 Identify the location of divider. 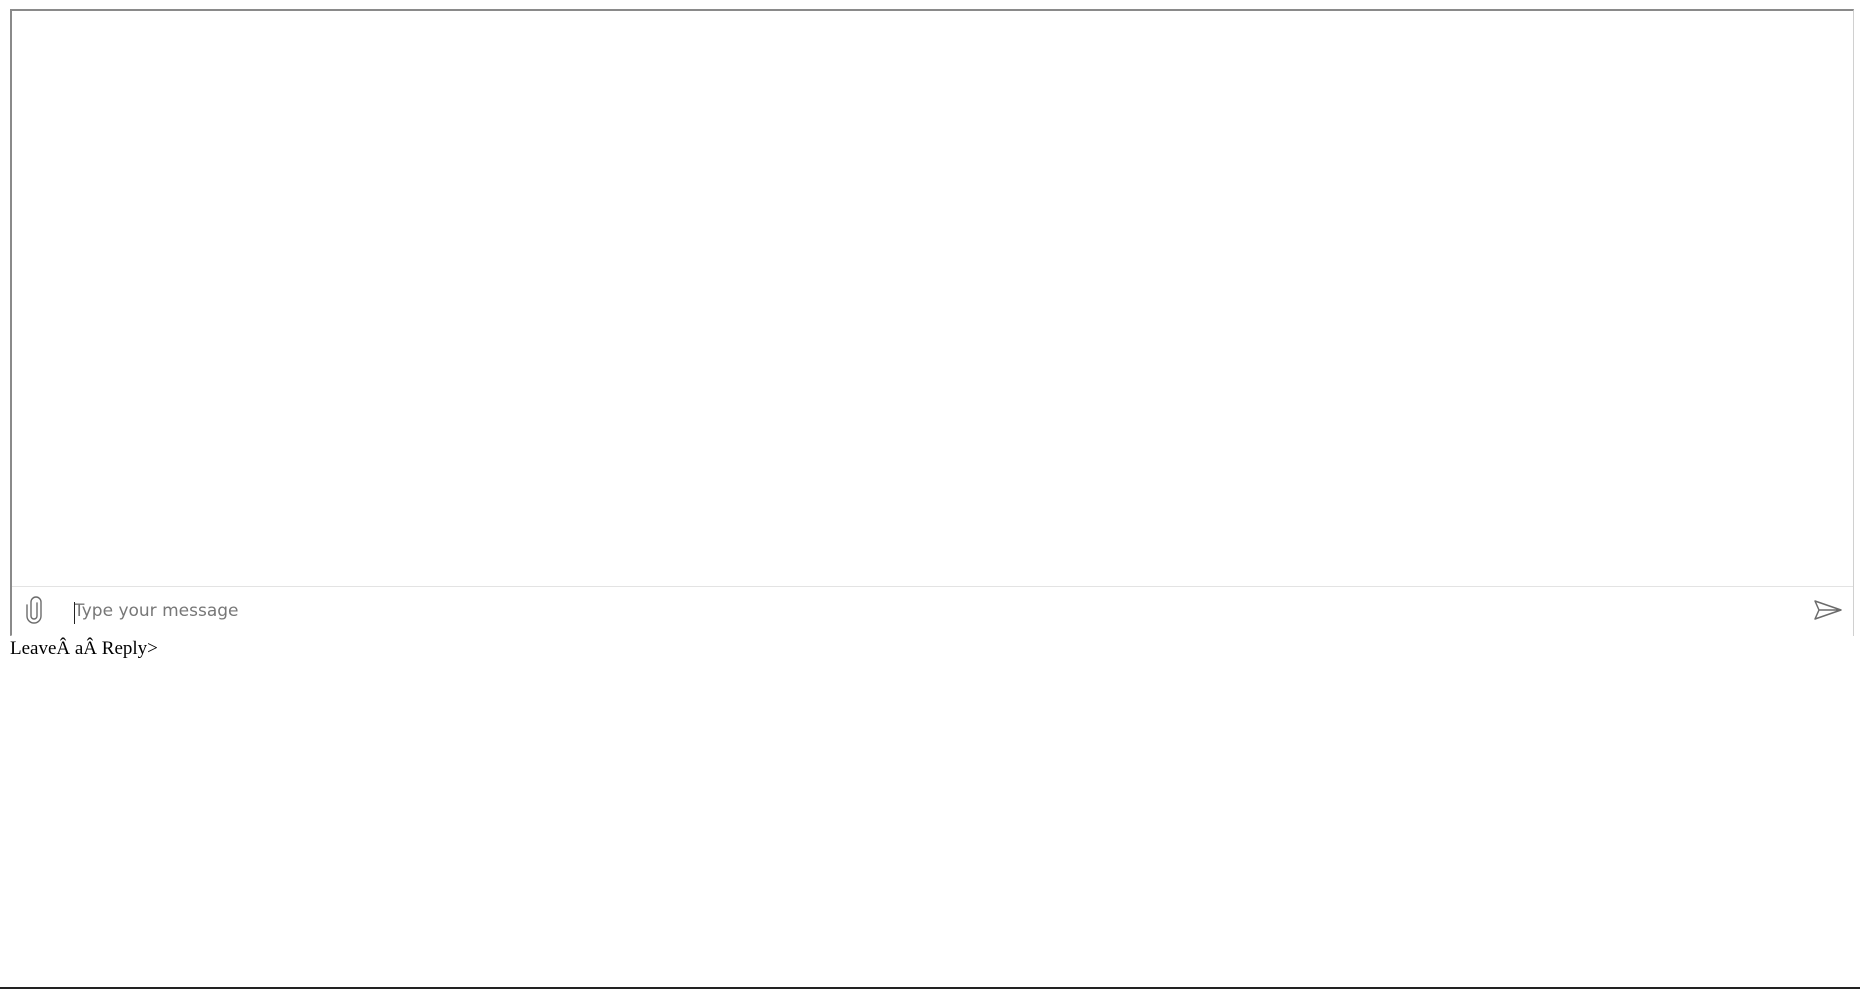
(930, 988).